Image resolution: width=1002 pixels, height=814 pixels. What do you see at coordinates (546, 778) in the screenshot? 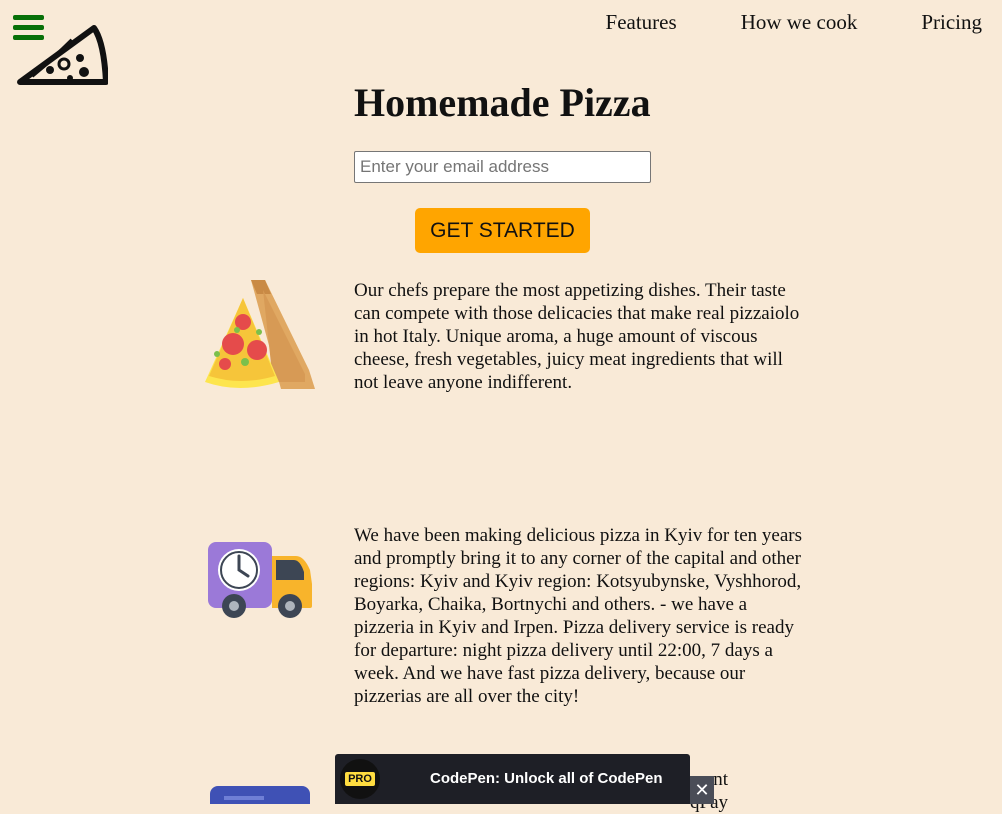
I see `banner-text: CodePen: Unlock all of CodePen` at bounding box center [546, 778].